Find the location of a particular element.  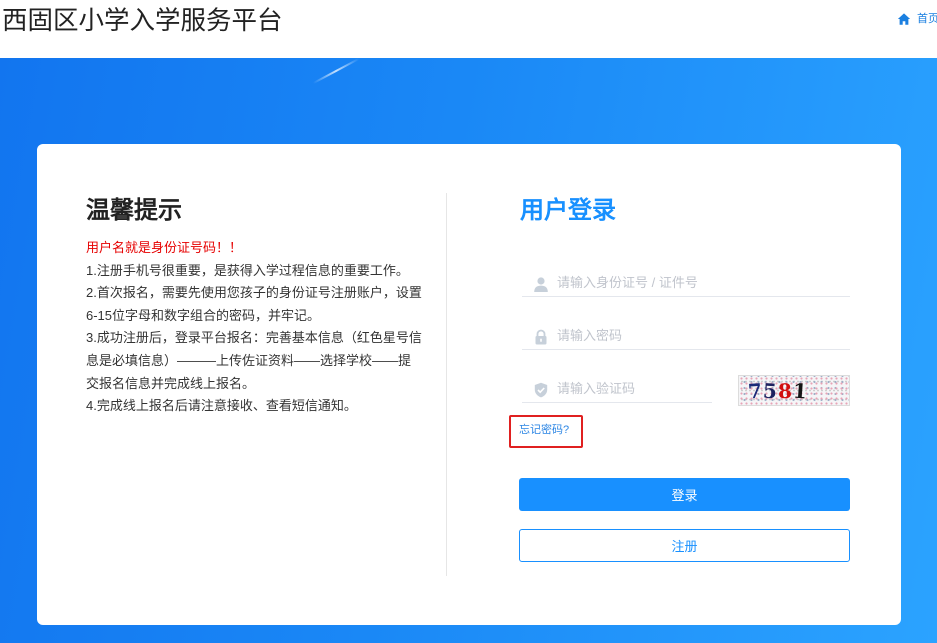

captcha-digit: 5 is located at coordinates (770, 390).